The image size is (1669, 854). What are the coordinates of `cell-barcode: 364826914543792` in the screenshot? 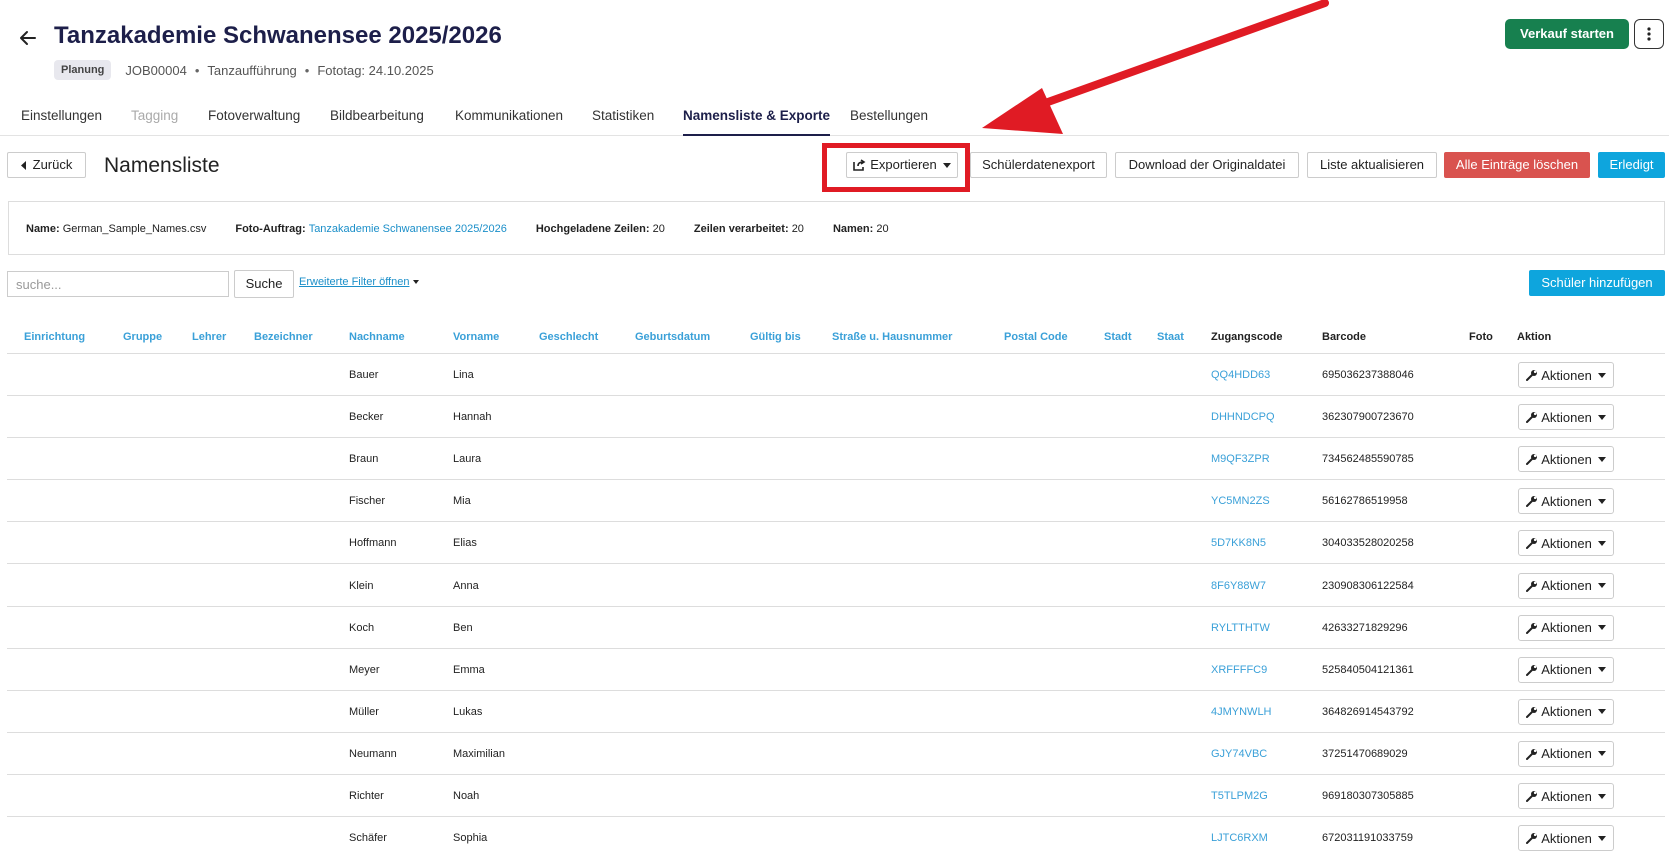 It's located at (1368, 711).